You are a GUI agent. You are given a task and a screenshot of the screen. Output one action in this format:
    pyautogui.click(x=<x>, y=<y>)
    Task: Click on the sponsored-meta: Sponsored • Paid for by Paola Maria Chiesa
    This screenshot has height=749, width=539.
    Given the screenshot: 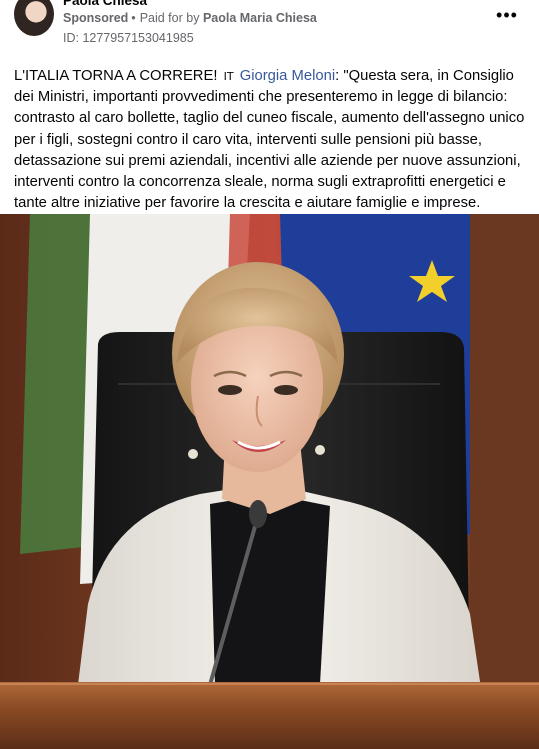 What is the action you would take?
    pyautogui.click(x=190, y=18)
    